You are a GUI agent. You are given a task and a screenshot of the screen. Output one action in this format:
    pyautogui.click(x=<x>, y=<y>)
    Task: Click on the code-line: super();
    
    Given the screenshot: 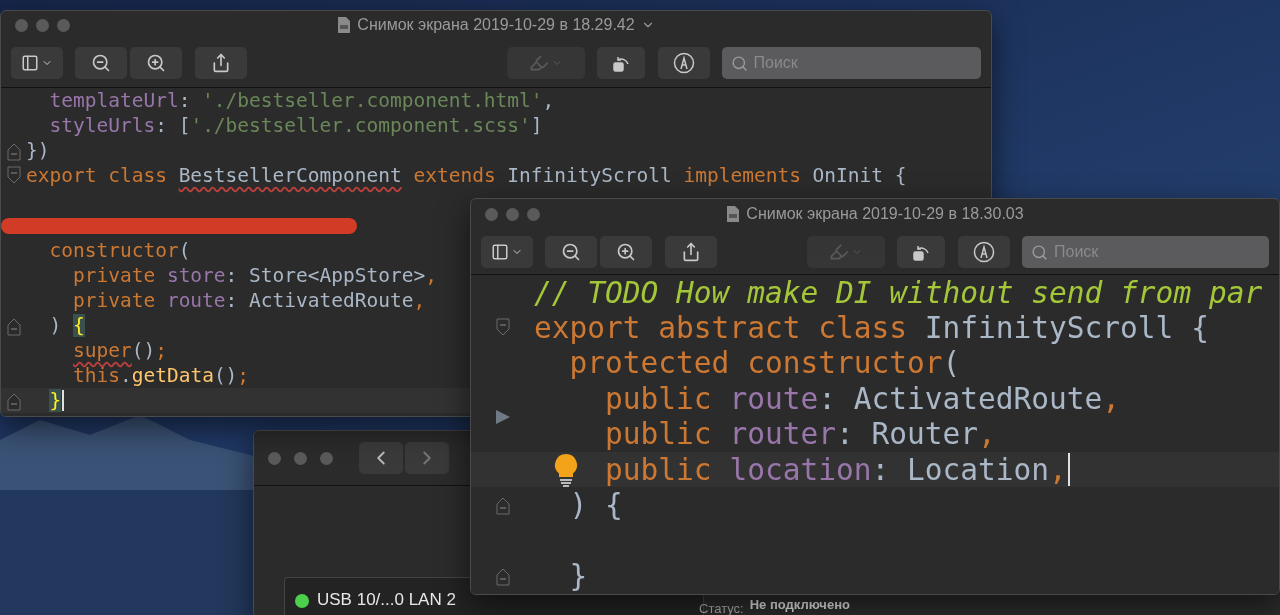 What is the action you would take?
    pyautogui.click(x=119, y=350)
    